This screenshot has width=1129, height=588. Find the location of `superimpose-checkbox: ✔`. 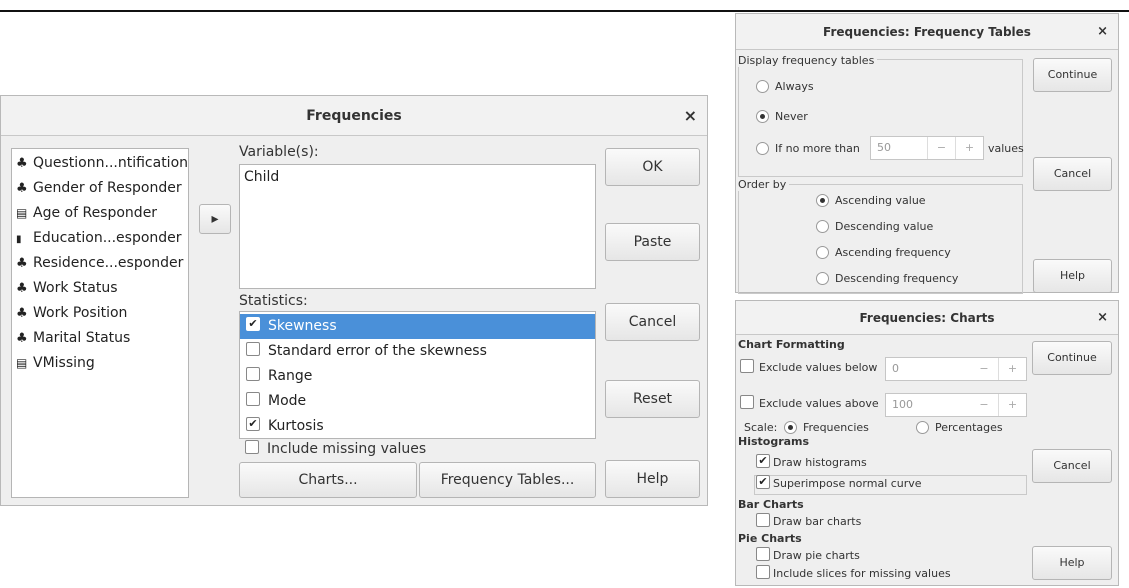

superimpose-checkbox: ✔ is located at coordinates (763, 482).